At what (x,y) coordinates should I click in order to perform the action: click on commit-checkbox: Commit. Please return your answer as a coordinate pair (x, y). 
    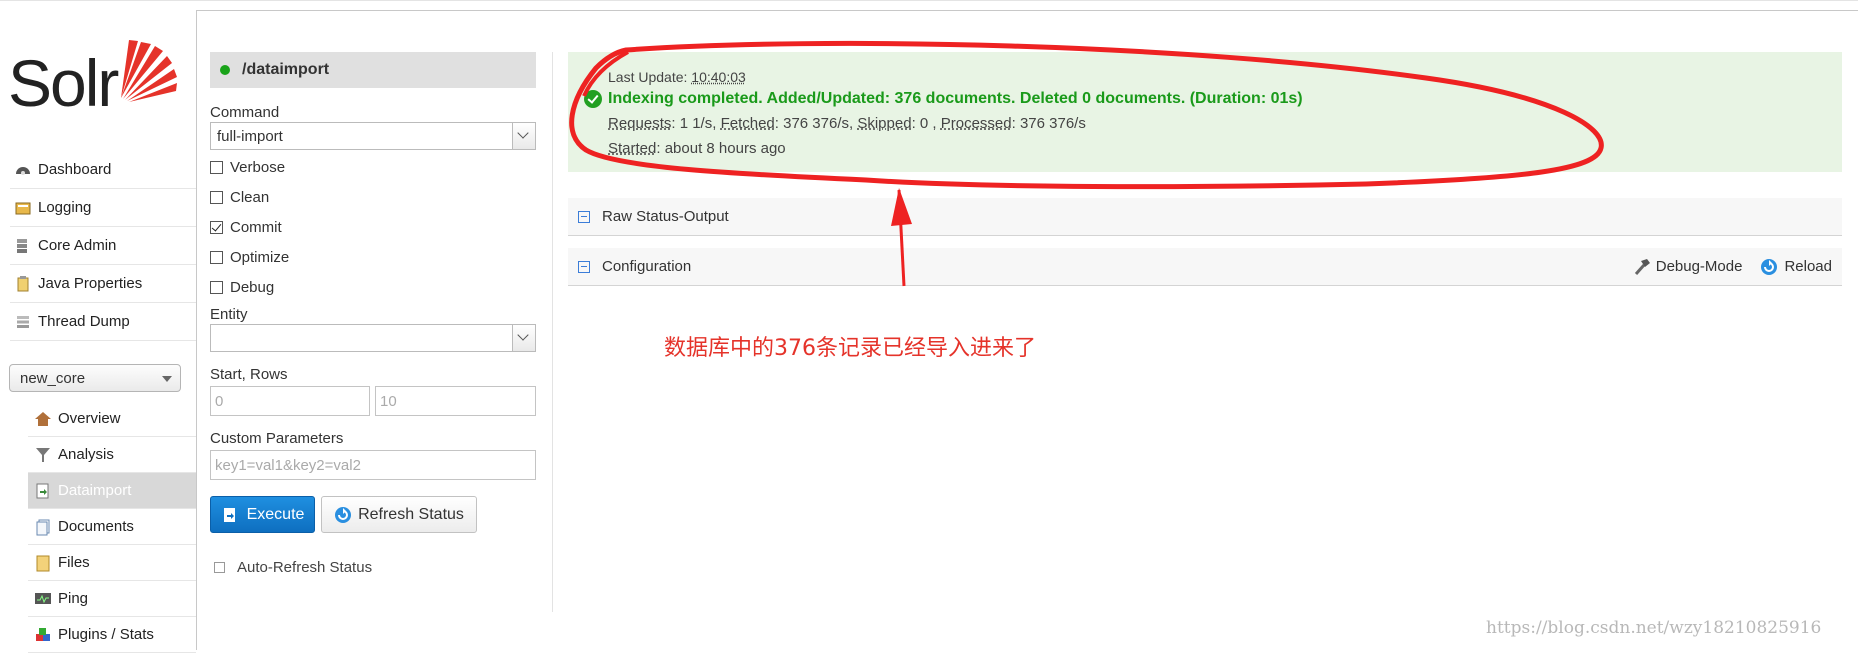
    Looking at the image, I should click on (373, 227).